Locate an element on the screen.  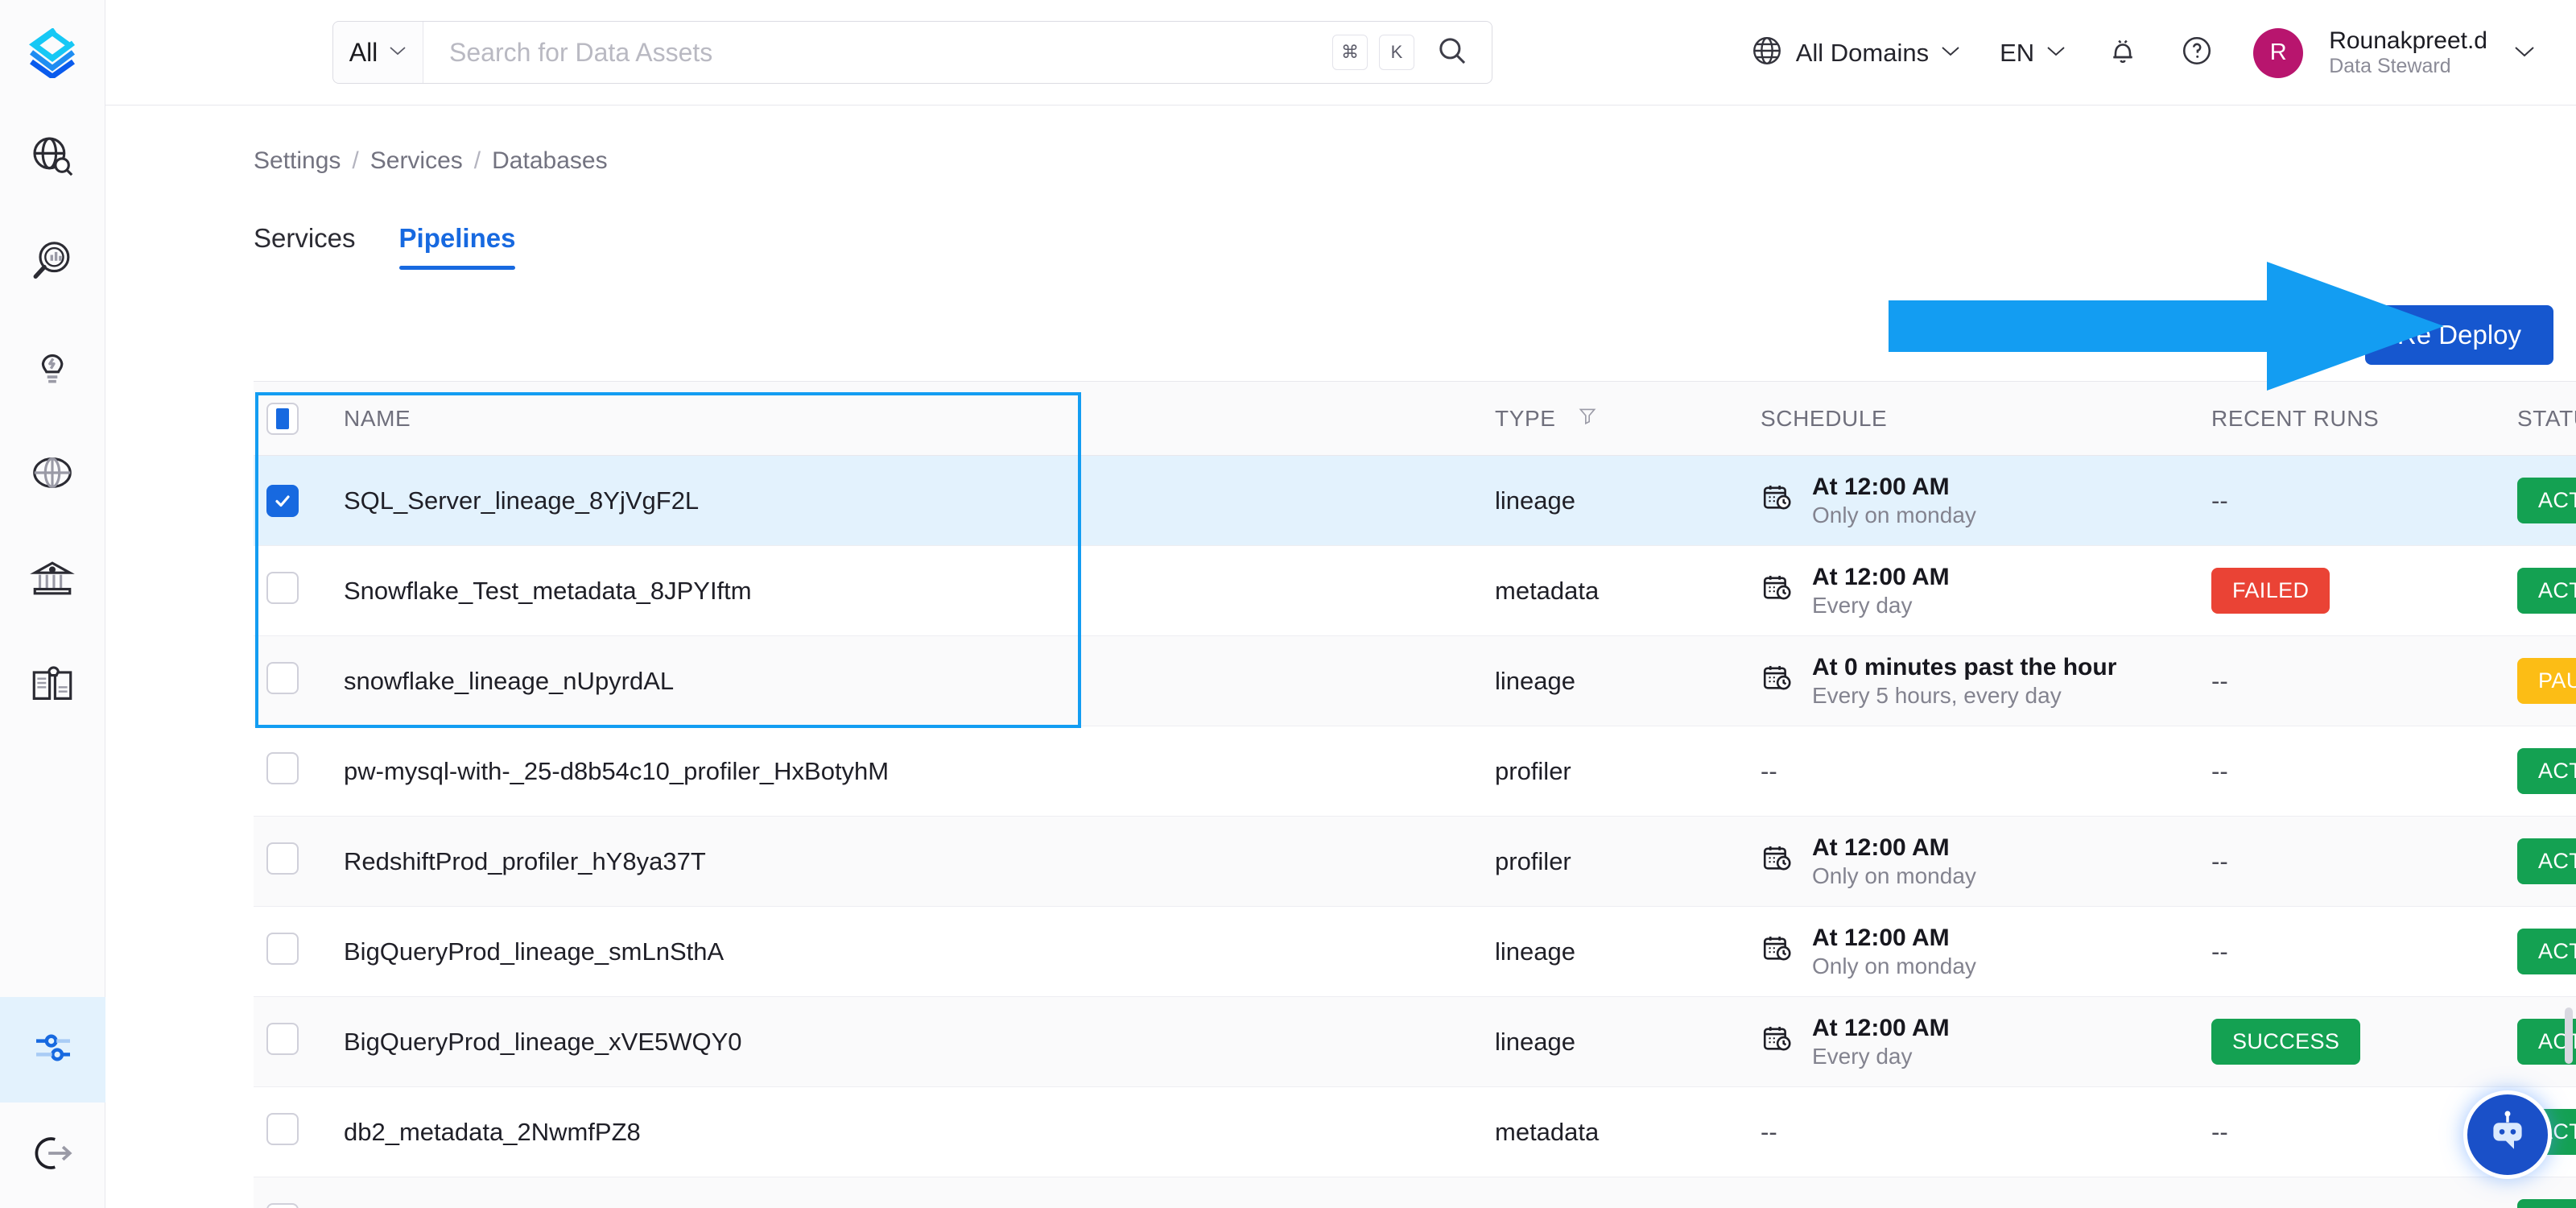
recent-run-badge: FAILED is located at coordinates (2270, 591).